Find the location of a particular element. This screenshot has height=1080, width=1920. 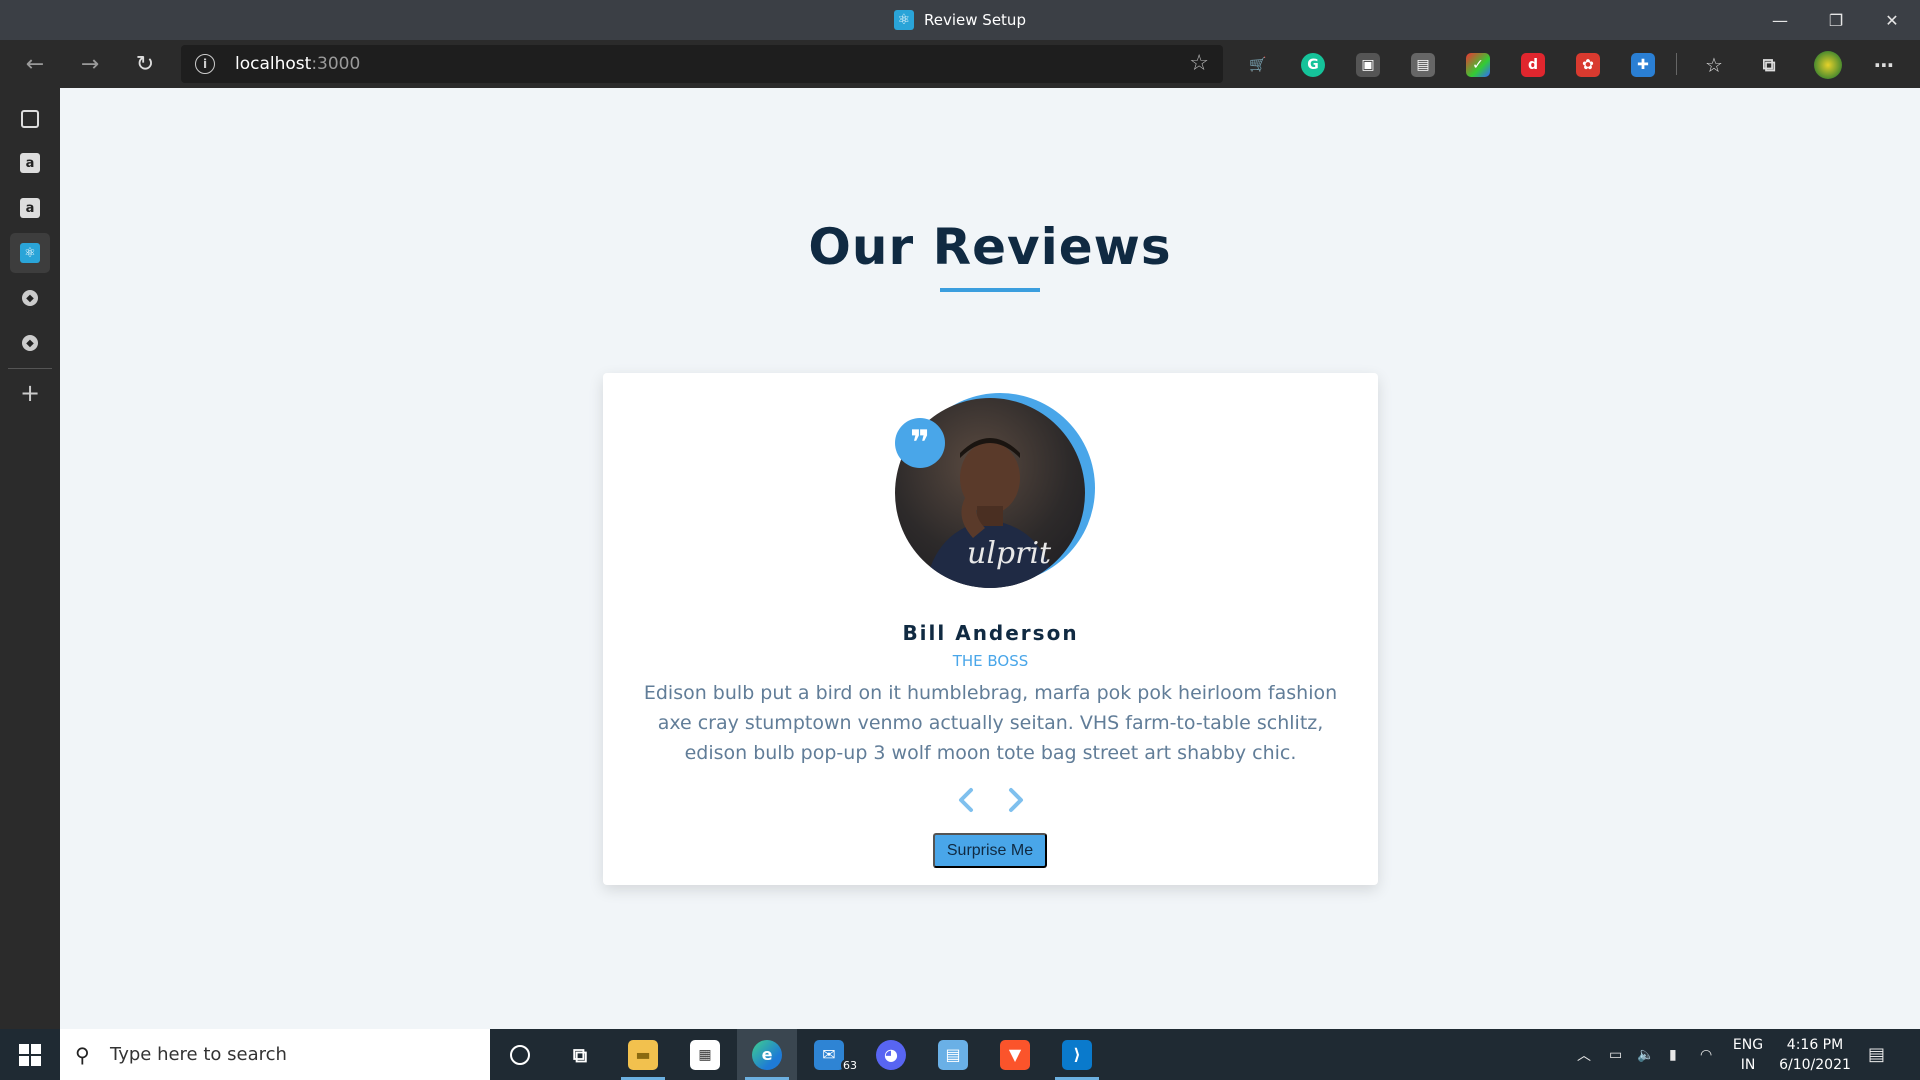

extension-icon: ✓ is located at coordinates (1478, 65).